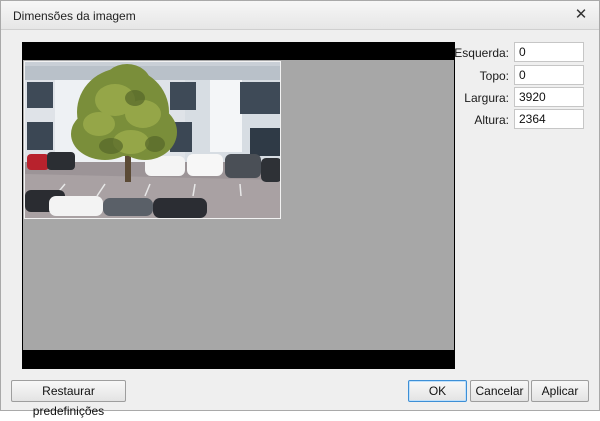 This screenshot has height=421, width=600. Describe the element at coordinates (549, 52) in the screenshot. I see `left-input` at that location.